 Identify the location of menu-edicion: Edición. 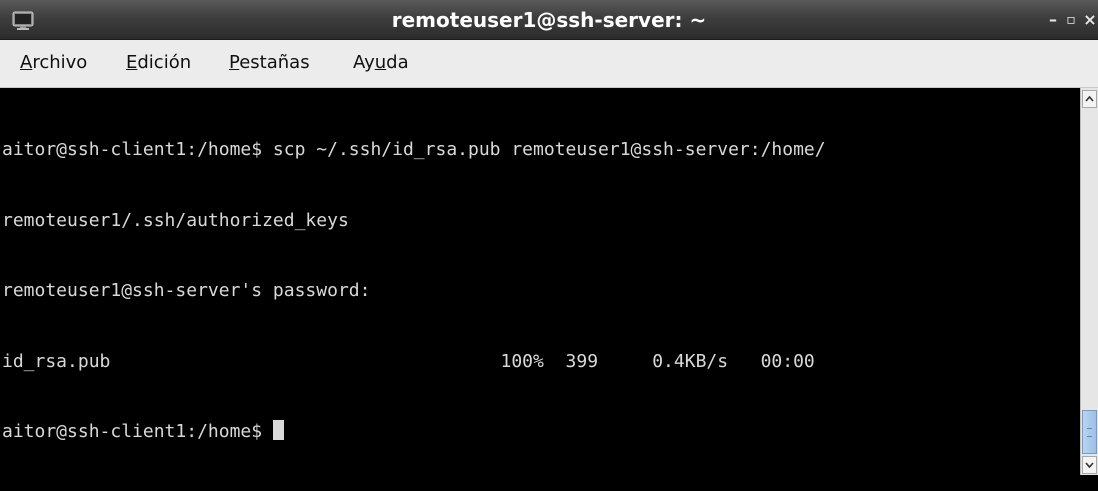
(158, 63).